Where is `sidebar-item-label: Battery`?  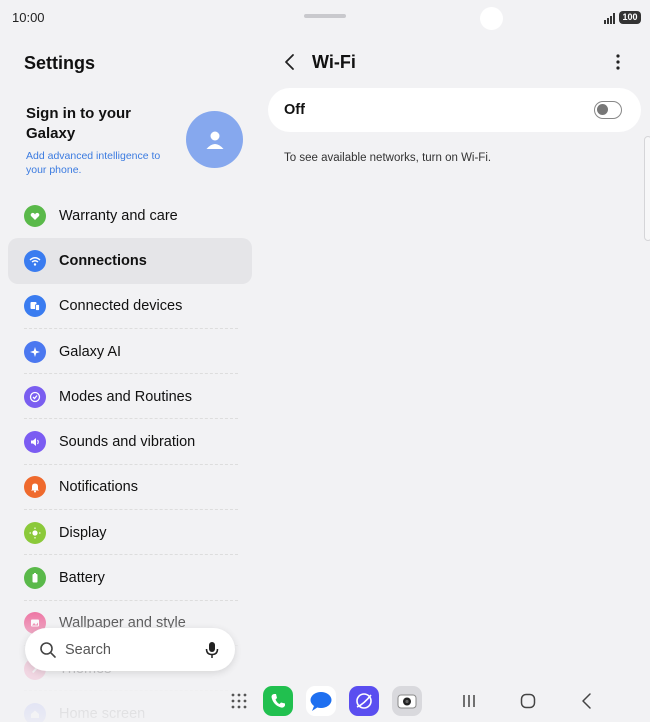
sidebar-item-label: Battery is located at coordinates (82, 578).